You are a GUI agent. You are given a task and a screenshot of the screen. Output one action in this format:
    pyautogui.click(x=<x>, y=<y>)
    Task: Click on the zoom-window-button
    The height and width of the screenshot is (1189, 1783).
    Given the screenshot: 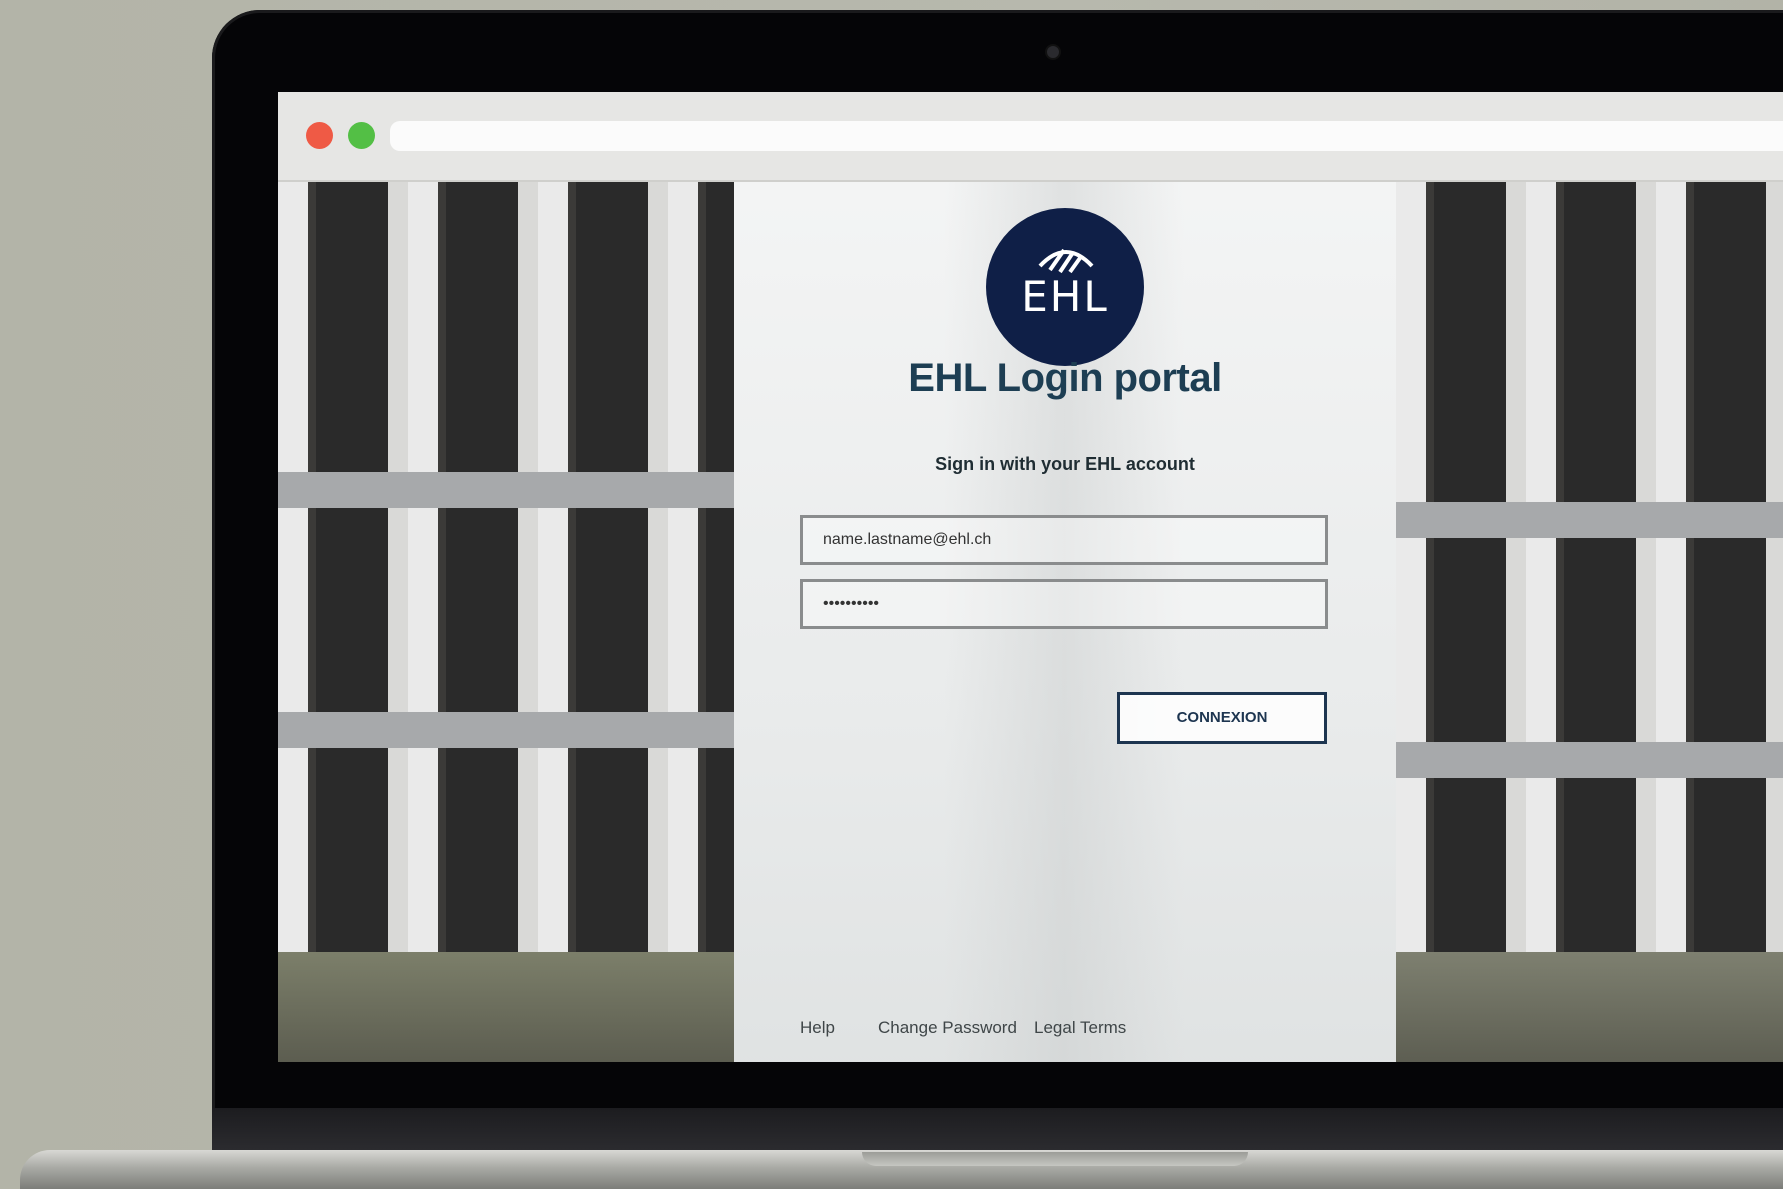 What is the action you would take?
    pyautogui.click(x=361, y=135)
    